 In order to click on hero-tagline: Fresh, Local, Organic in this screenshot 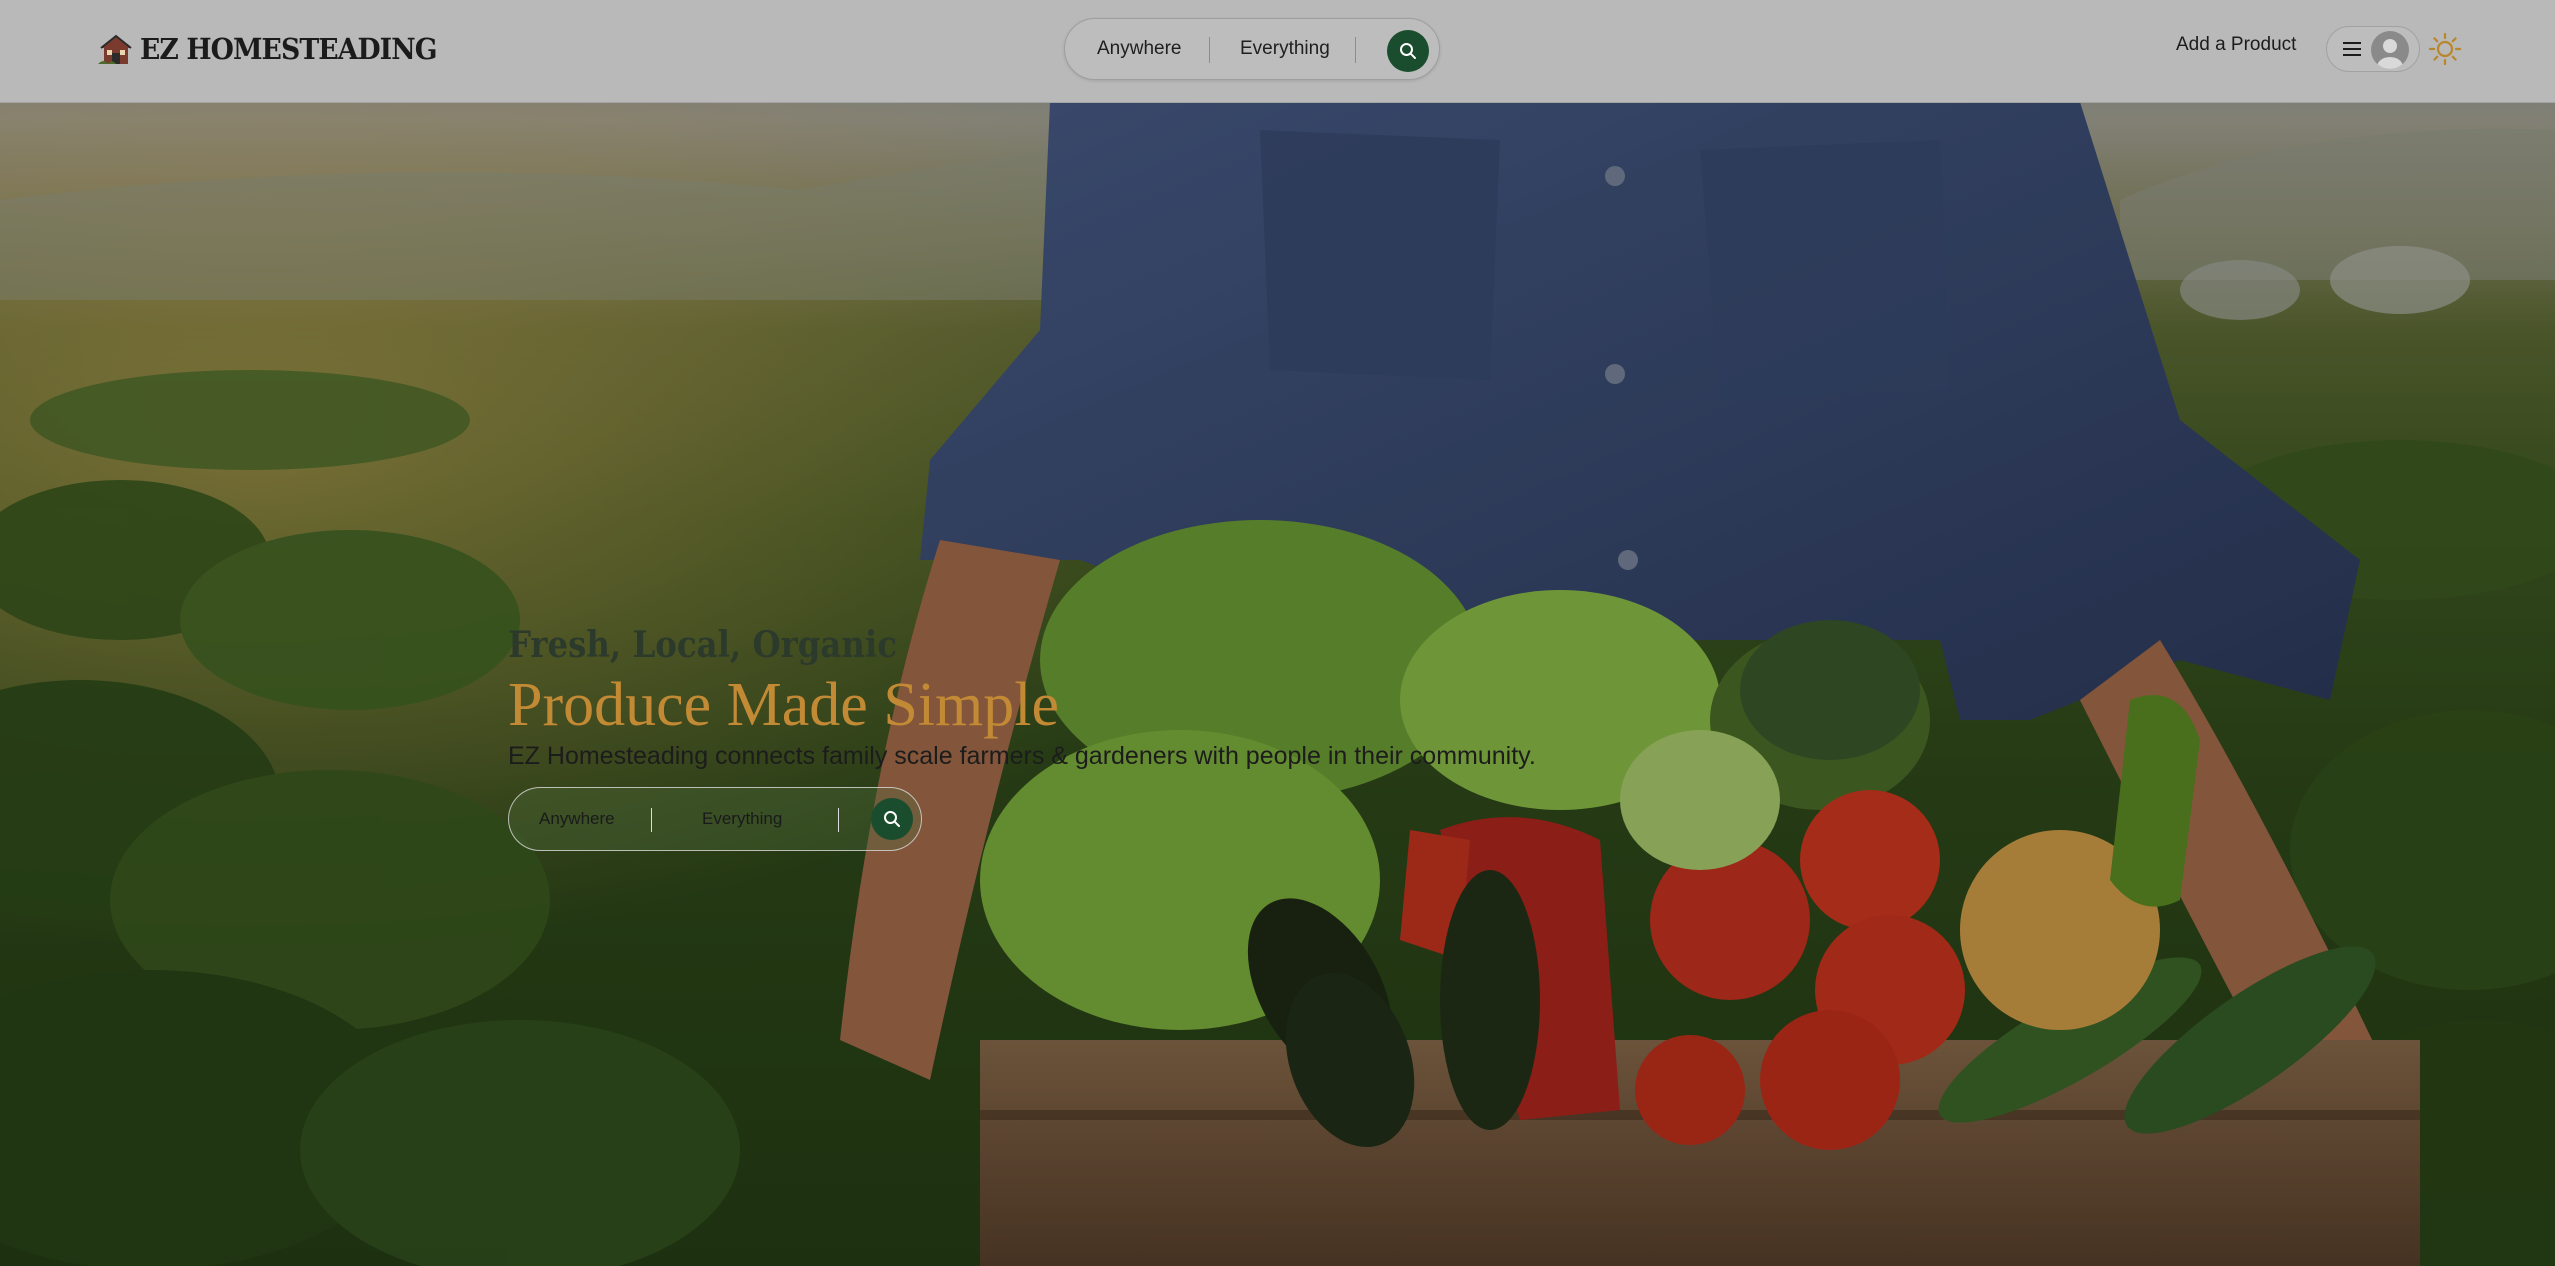, I will do `click(702, 645)`.